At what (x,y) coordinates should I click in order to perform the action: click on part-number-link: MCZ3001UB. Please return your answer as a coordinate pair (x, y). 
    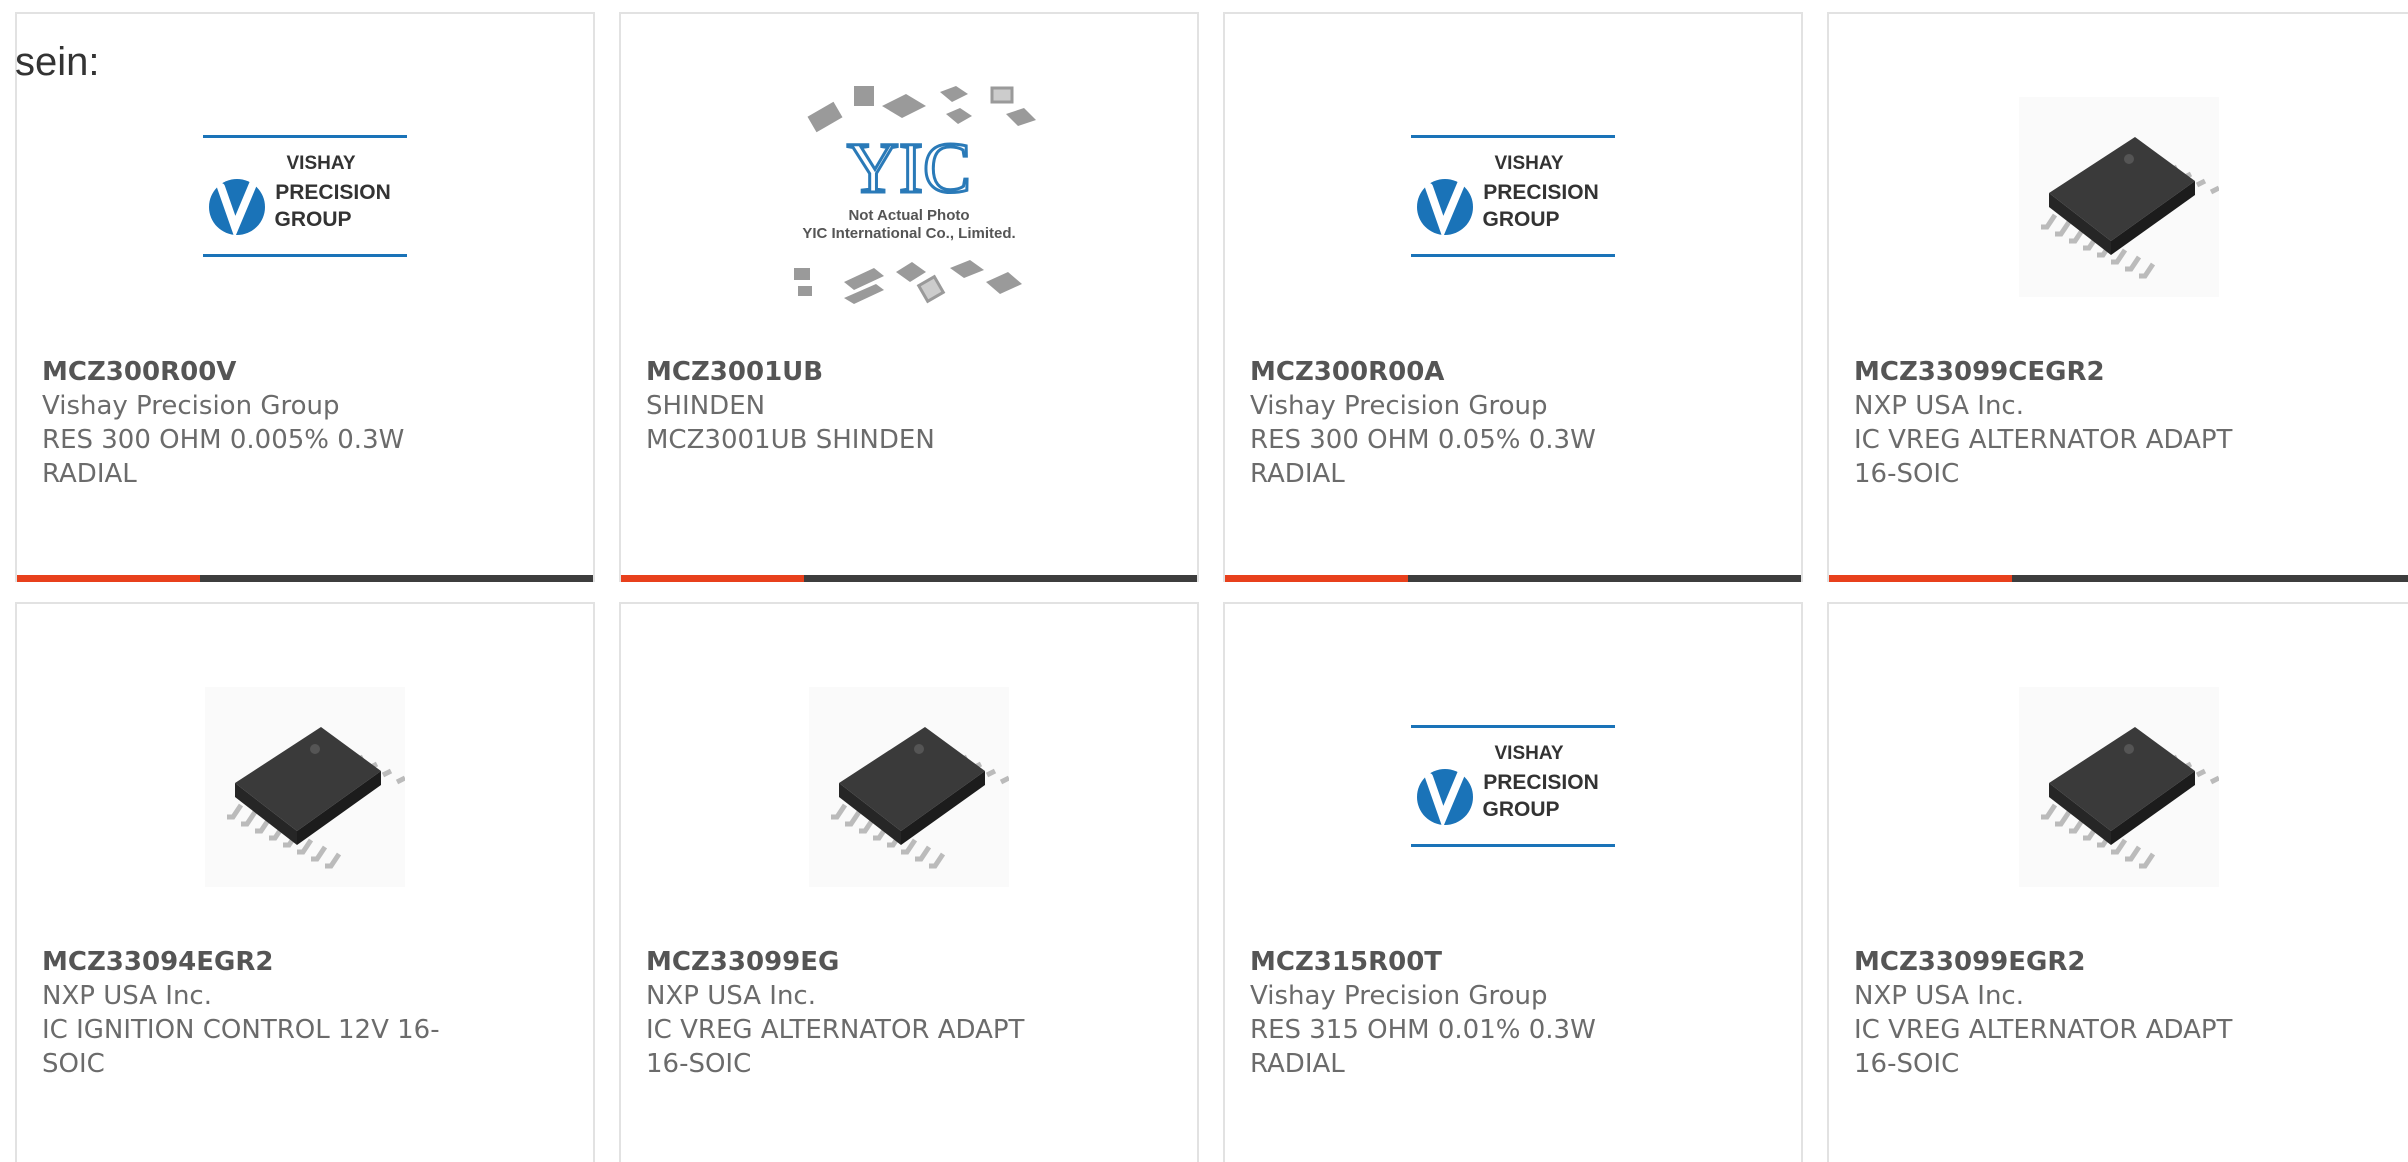
    Looking at the image, I should click on (856, 372).